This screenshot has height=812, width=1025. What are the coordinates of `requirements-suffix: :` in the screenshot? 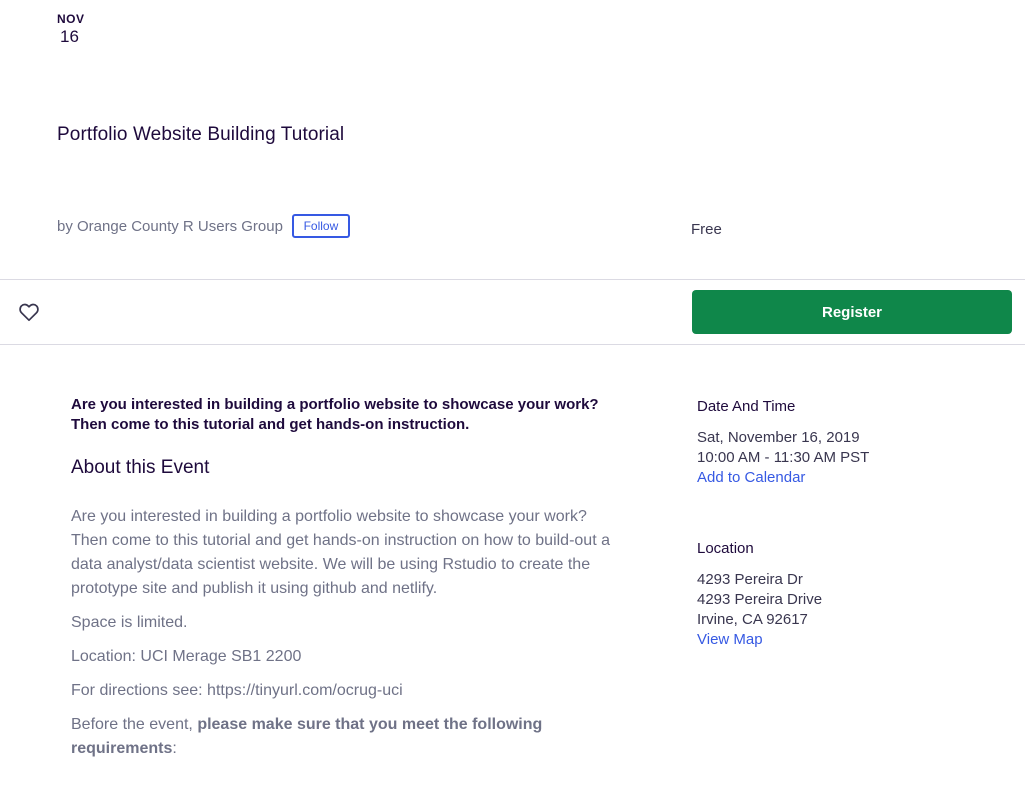 It's located at (174, 748).